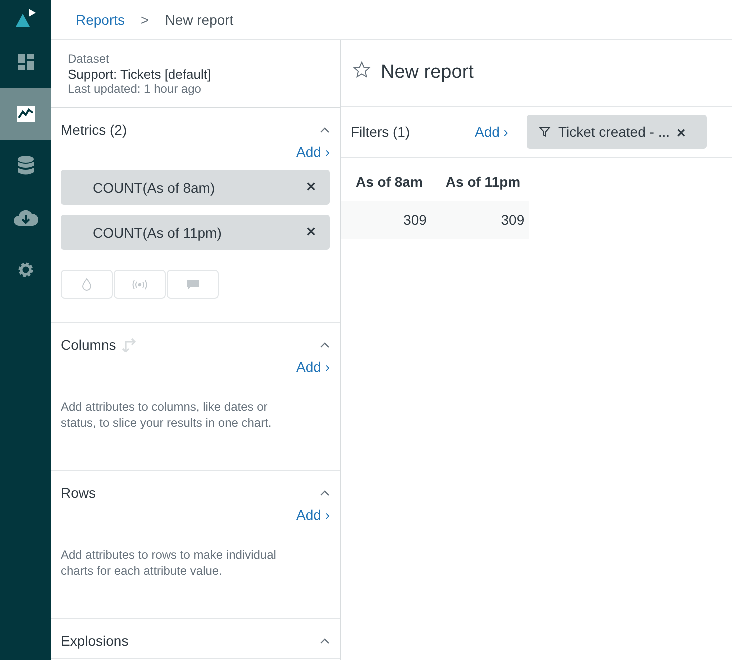 Image resolution: width=732 pixels, height=660 pixels. Describe the element at coordinates (89, 59) in the screenshot. I see `dataset-label: Dataset` at that location.